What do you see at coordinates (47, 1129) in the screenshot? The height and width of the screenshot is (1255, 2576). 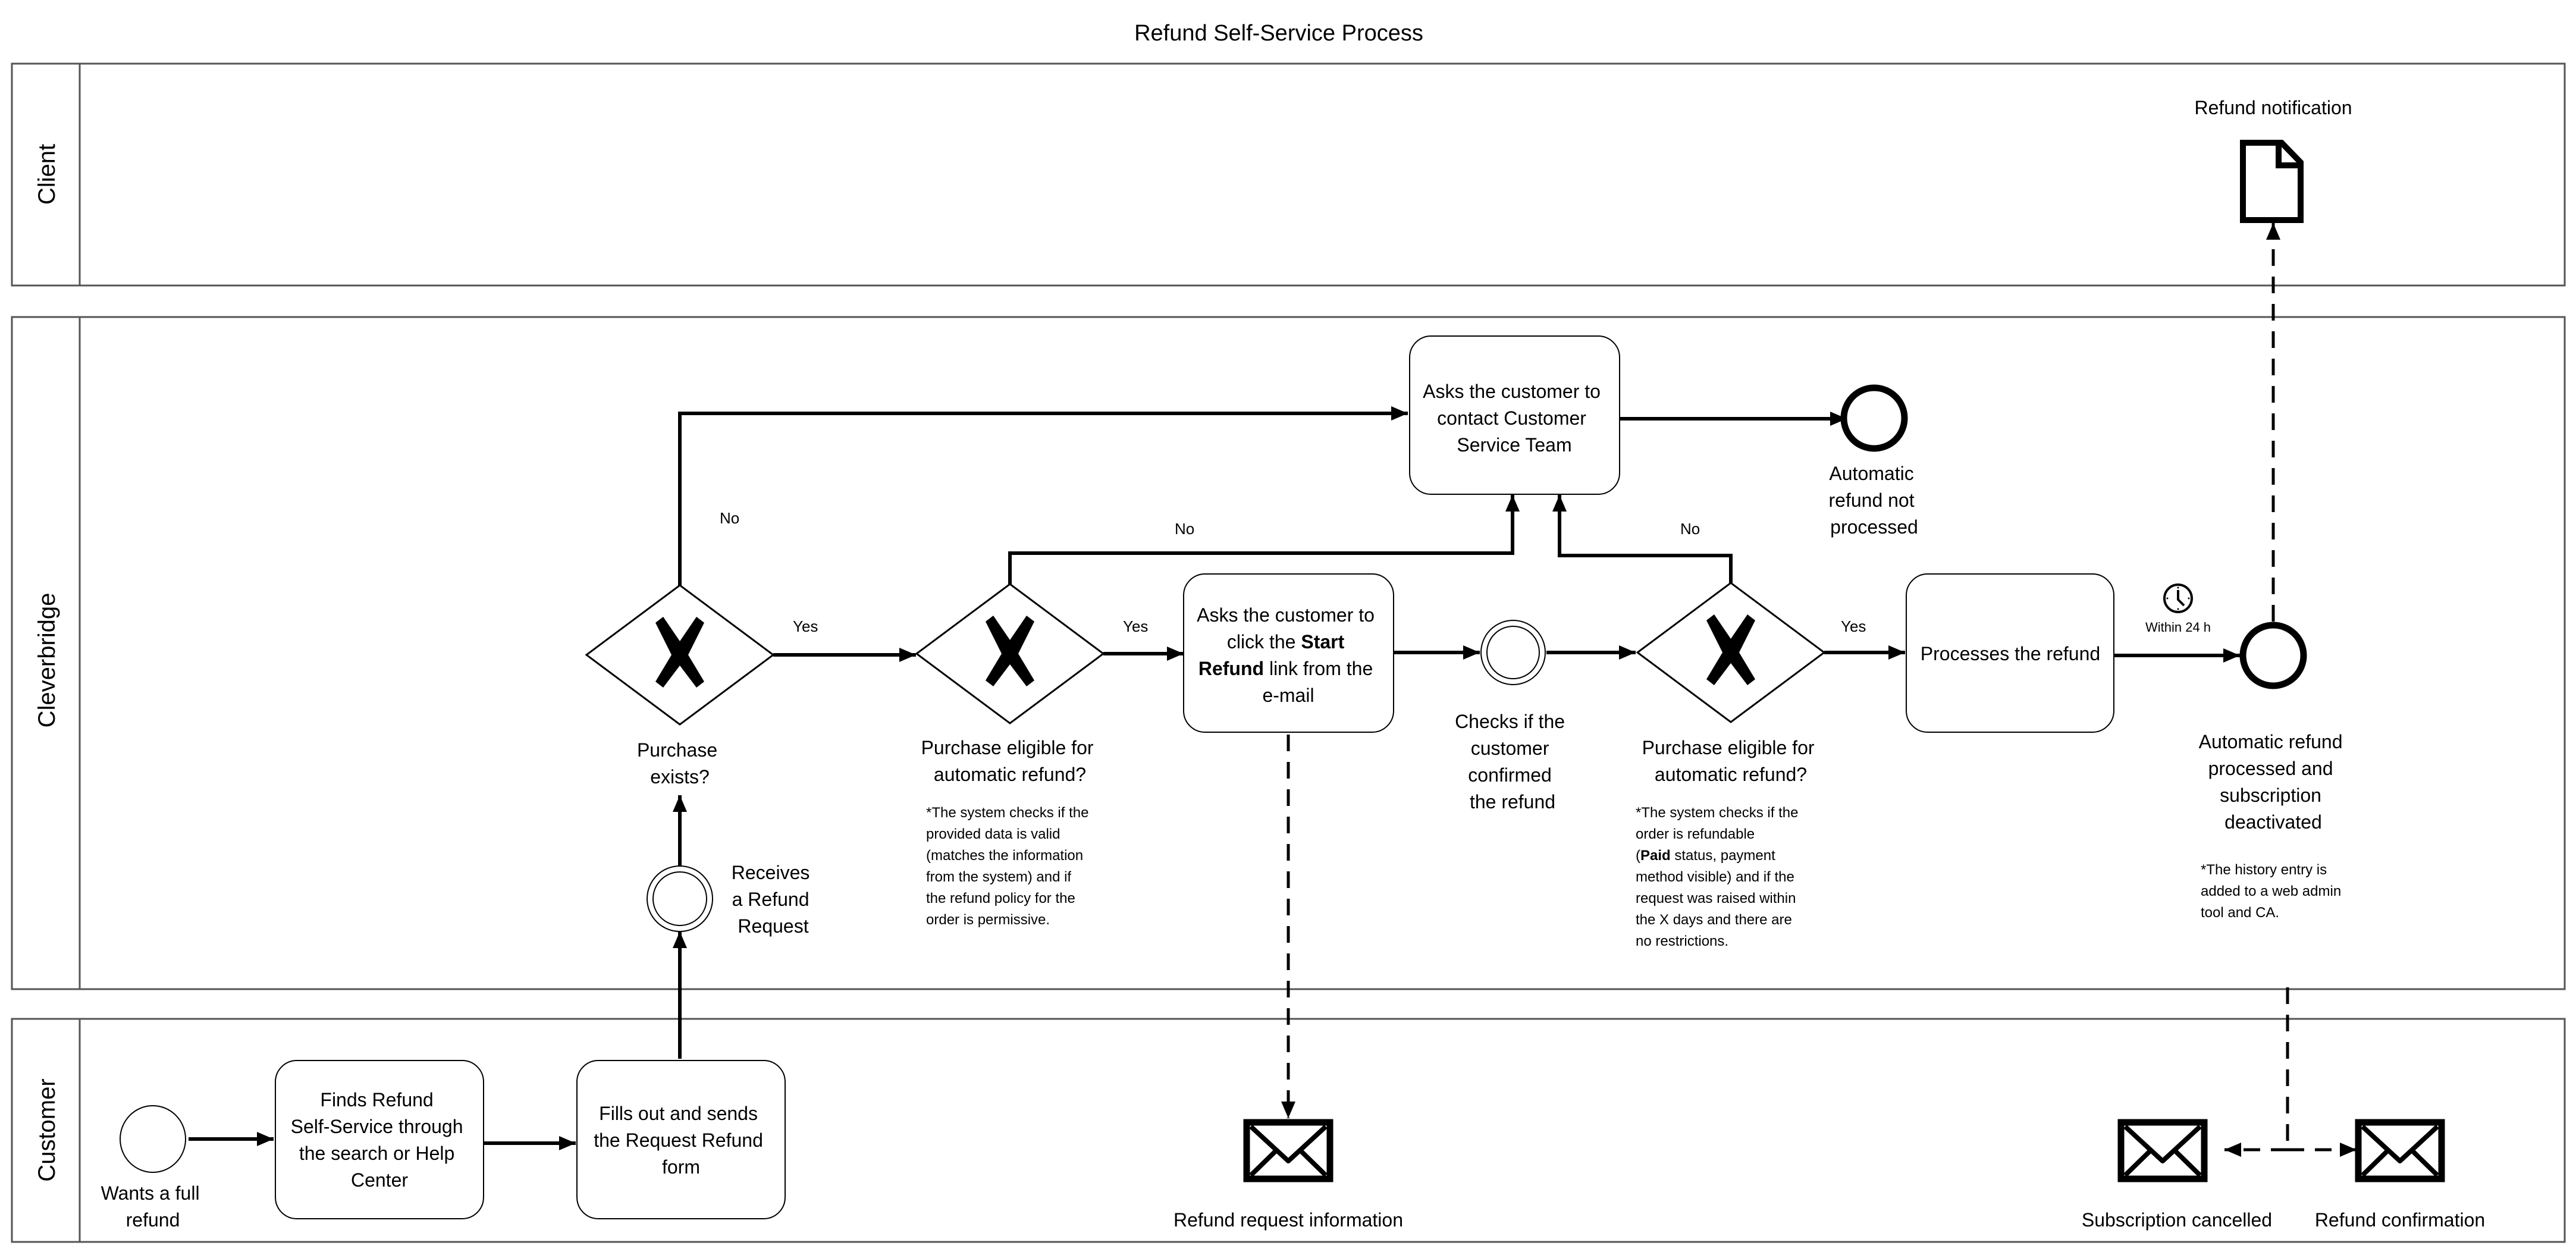 I see `lane-label-customer: Customer` at bounding box center [47, 1129].